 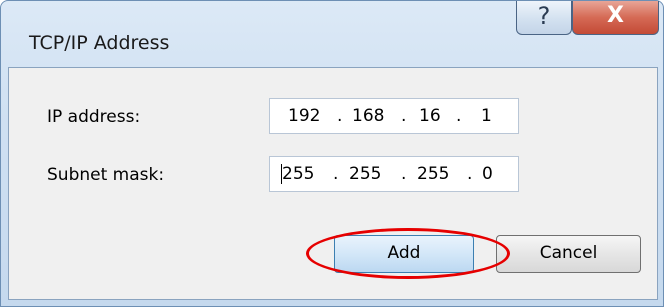 What do you see at coordinates (394, 116) in the screenshot?
I see `ip-address-field: 192 . 168 . 16 . 1` at bounding box center [394, 116].